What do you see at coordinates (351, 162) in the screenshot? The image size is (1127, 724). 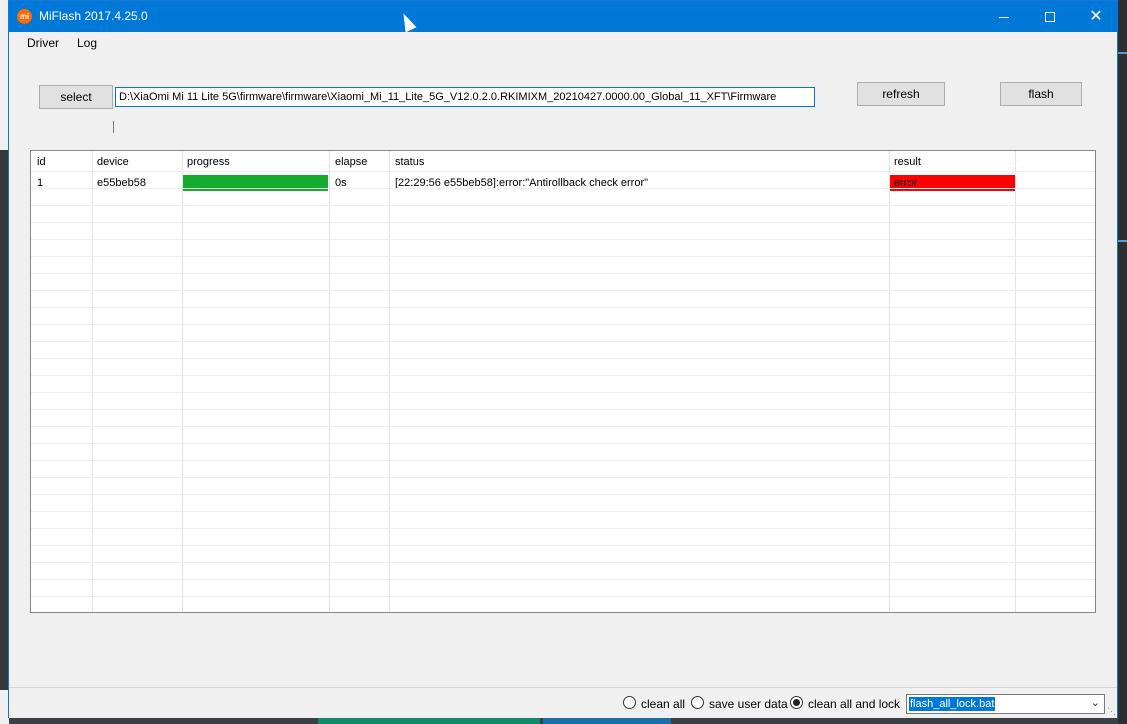 I see `column-header-elapse: elapse` at bounding box center [351, 162].